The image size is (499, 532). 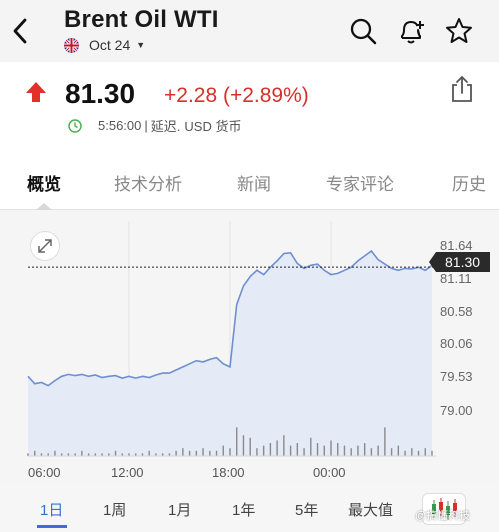 What do you see at coordinates (52, 526) in the screenshot?
I see `period-active-indicator` at bounding box center [52, 526].